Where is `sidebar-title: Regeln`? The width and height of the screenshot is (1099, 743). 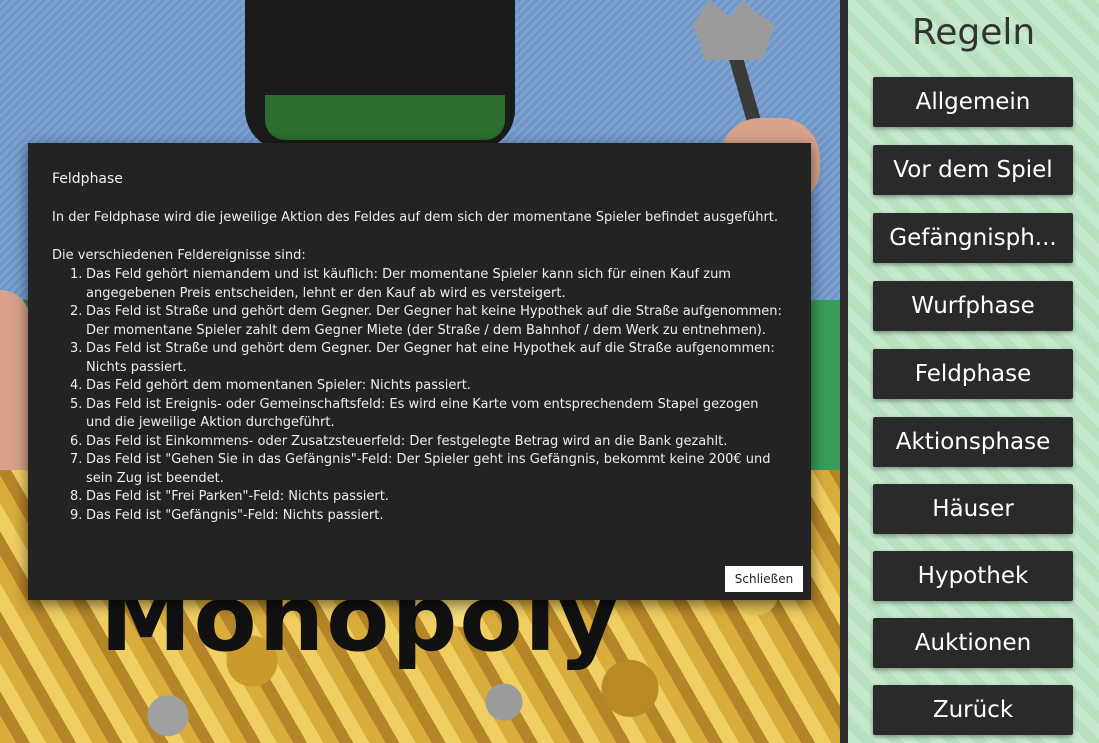 sidebar-title: Regeln is located at coordinates (973, 32).